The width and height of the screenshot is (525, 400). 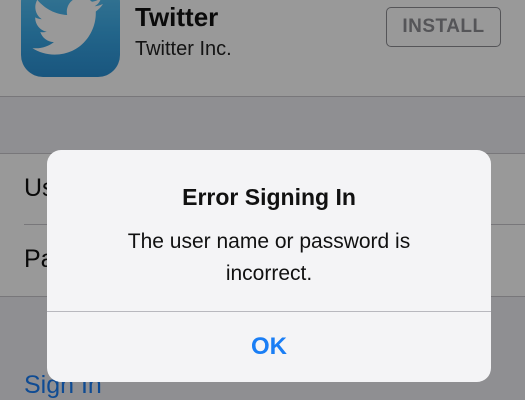 I want to click on alert-title: Error Signing In, so click(x=269, y=197).